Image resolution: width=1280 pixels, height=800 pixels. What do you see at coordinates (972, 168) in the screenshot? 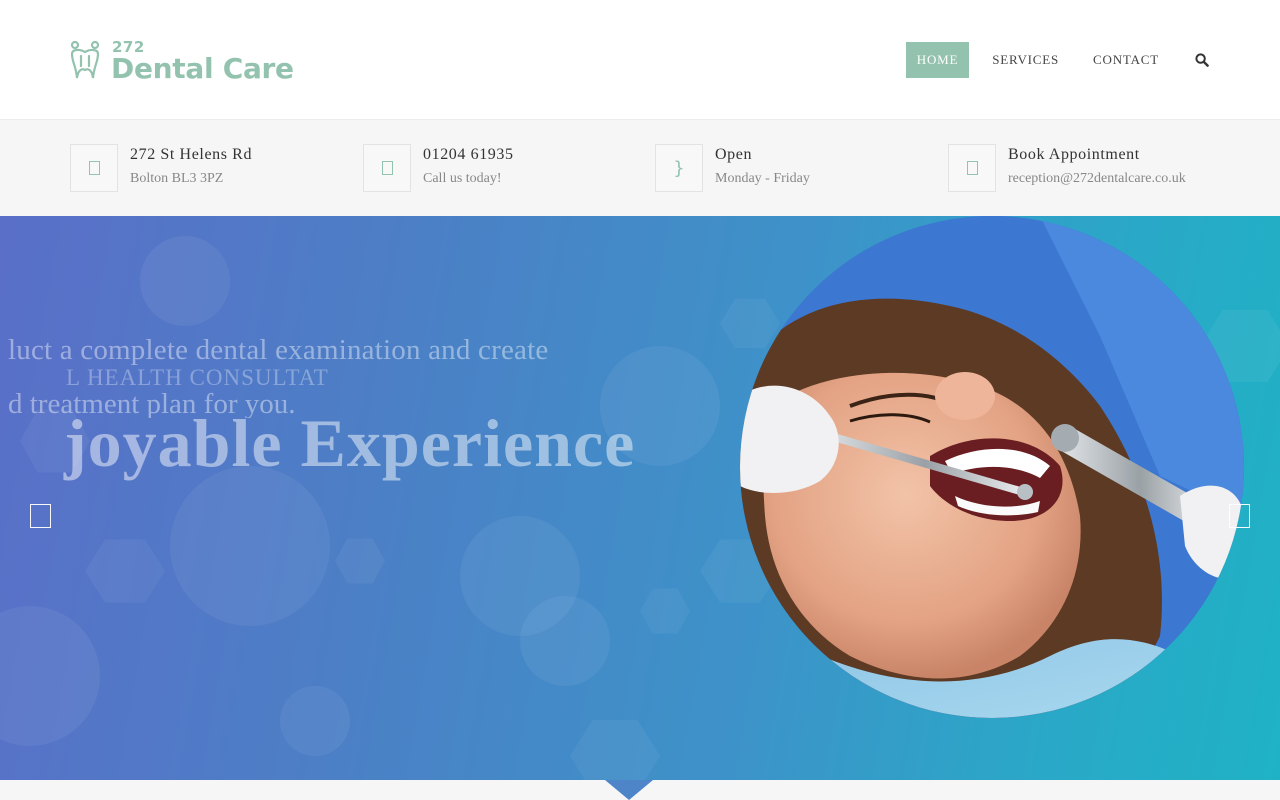
I see `calendar-icon` at bounding box center [972, 168].